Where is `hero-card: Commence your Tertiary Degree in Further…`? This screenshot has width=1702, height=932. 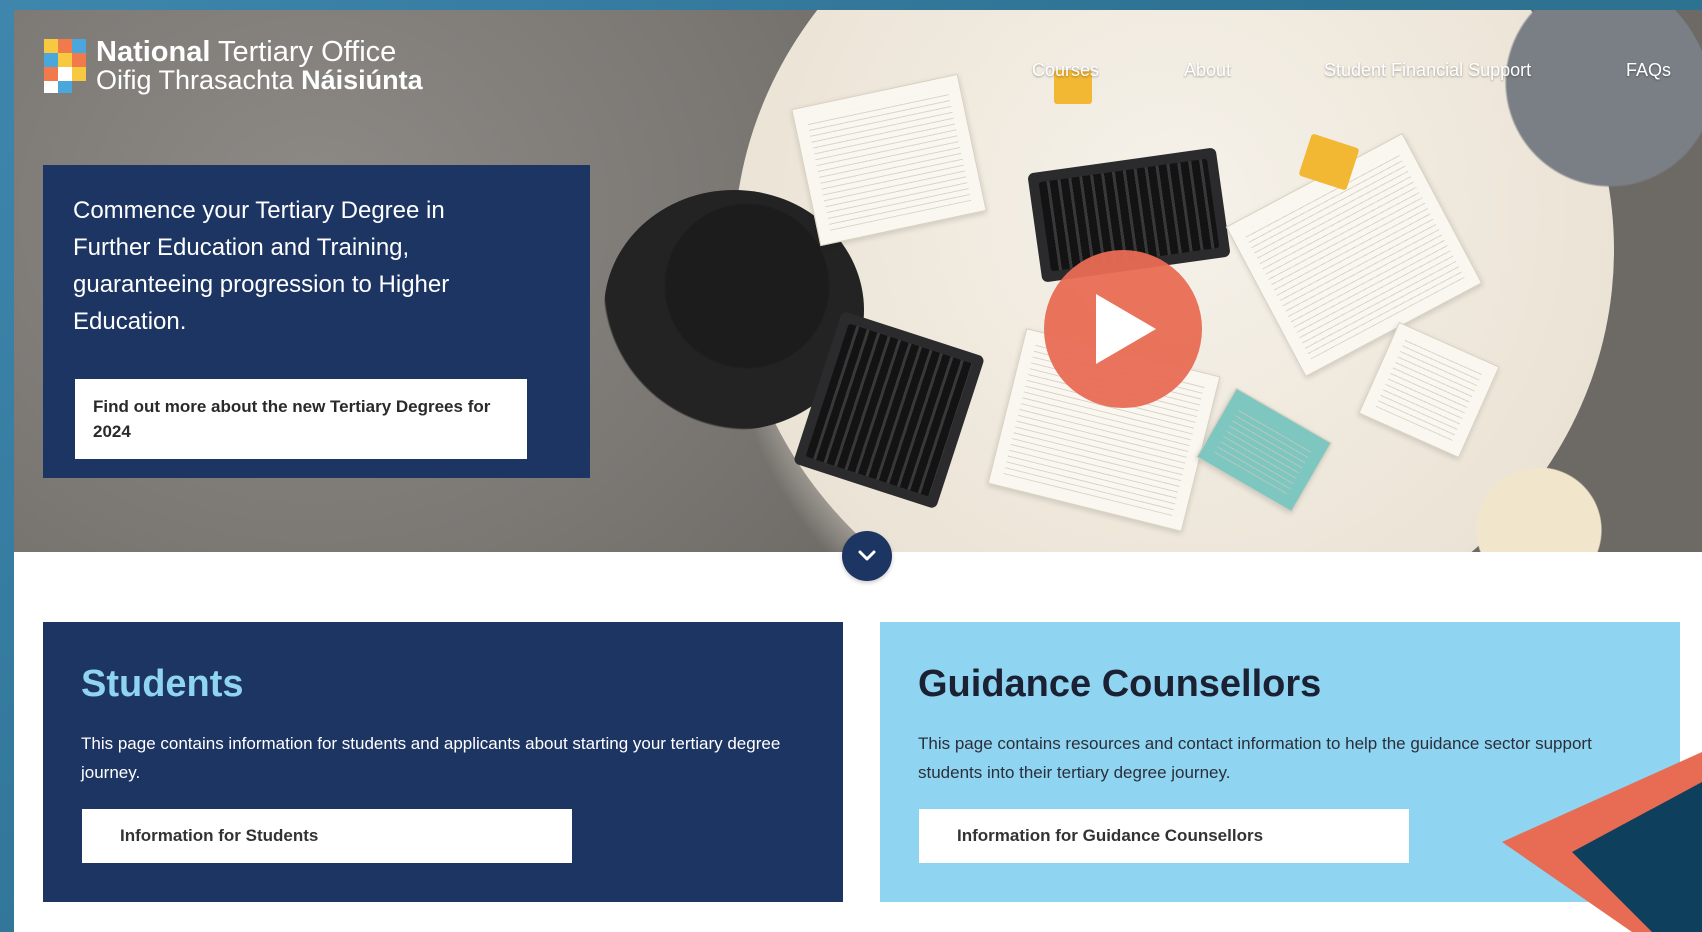 hero-card: Commence your Tertiary Degree in Further… is located at coordinates (316, 321).